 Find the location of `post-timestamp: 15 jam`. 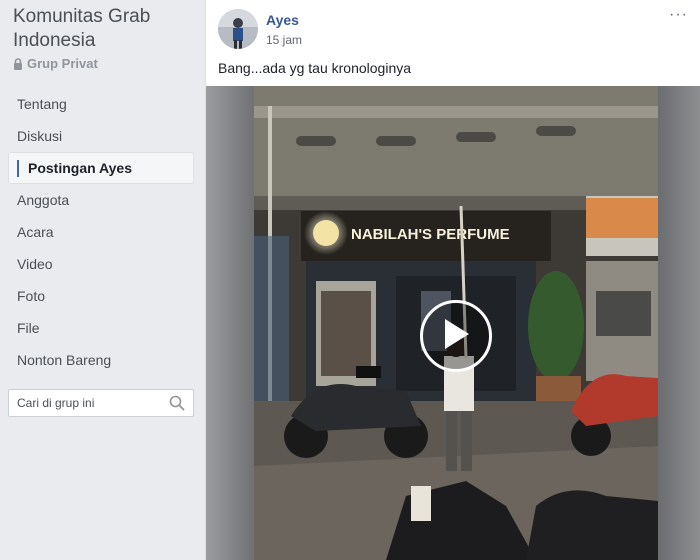

post-timestamp: 15 jam is located at coordinates (284, 40).